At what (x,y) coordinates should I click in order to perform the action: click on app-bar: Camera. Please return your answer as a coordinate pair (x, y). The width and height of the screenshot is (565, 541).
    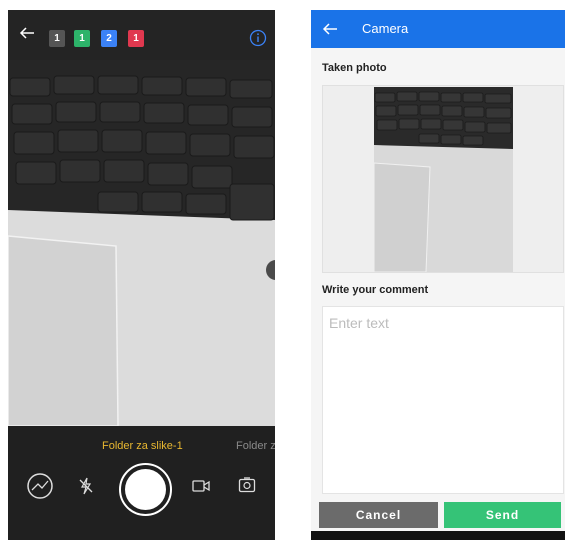
    Looking at the image, I should click on (438, 29).